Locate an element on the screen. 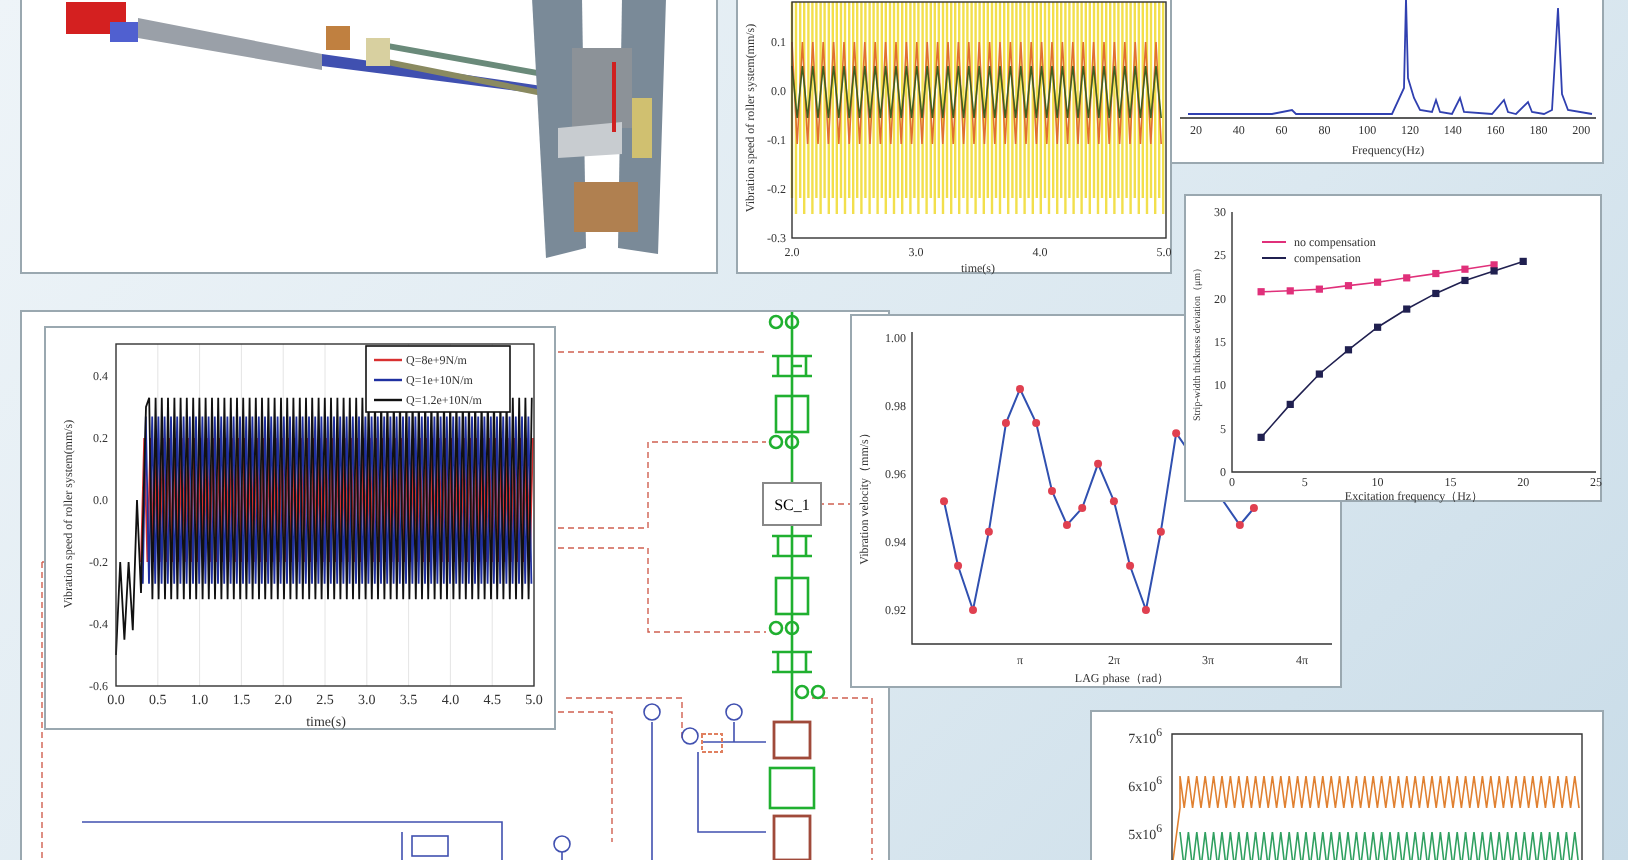  subsystem-block: SC_1 is located at coordinates (792, 504).